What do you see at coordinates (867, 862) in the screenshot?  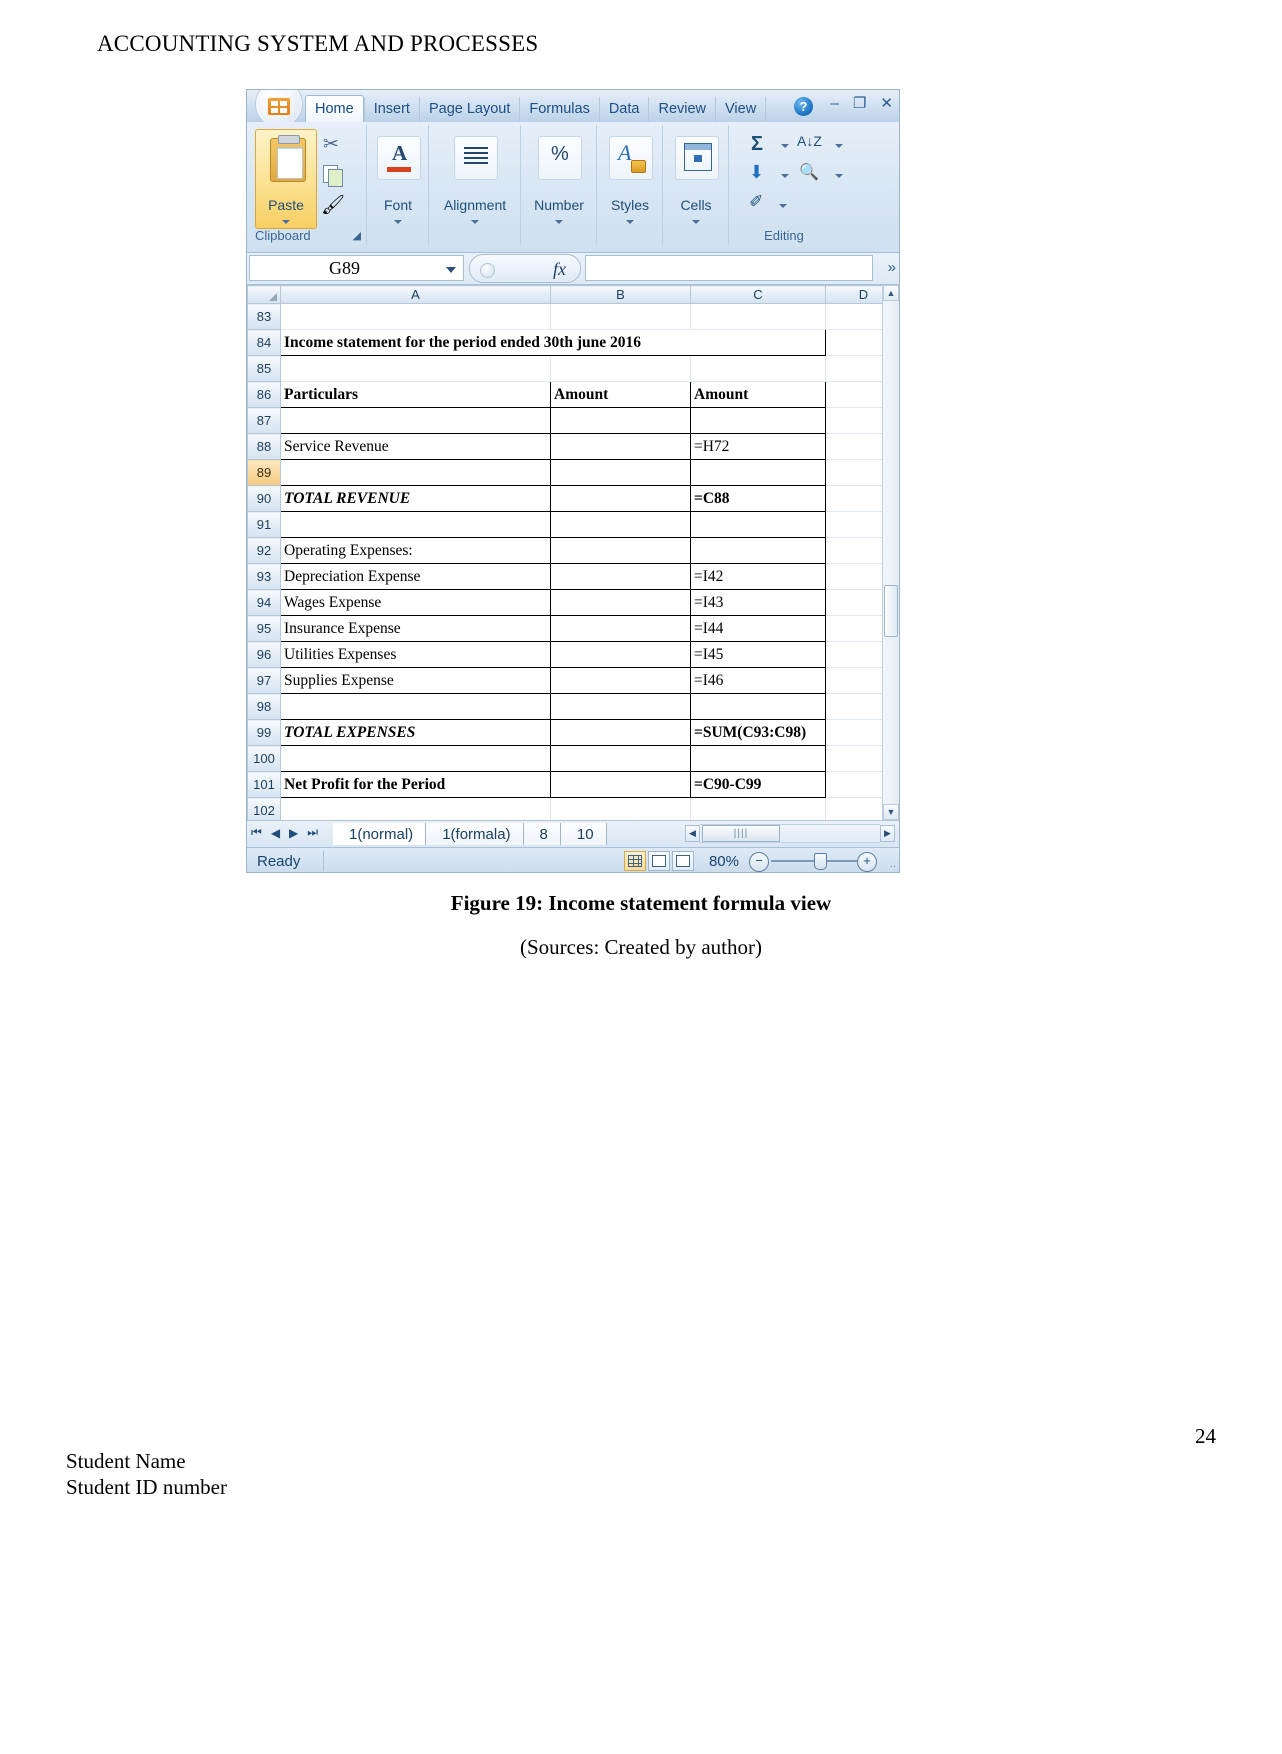 I see `zoom-in-button: +` at bounding box center [867, 862].